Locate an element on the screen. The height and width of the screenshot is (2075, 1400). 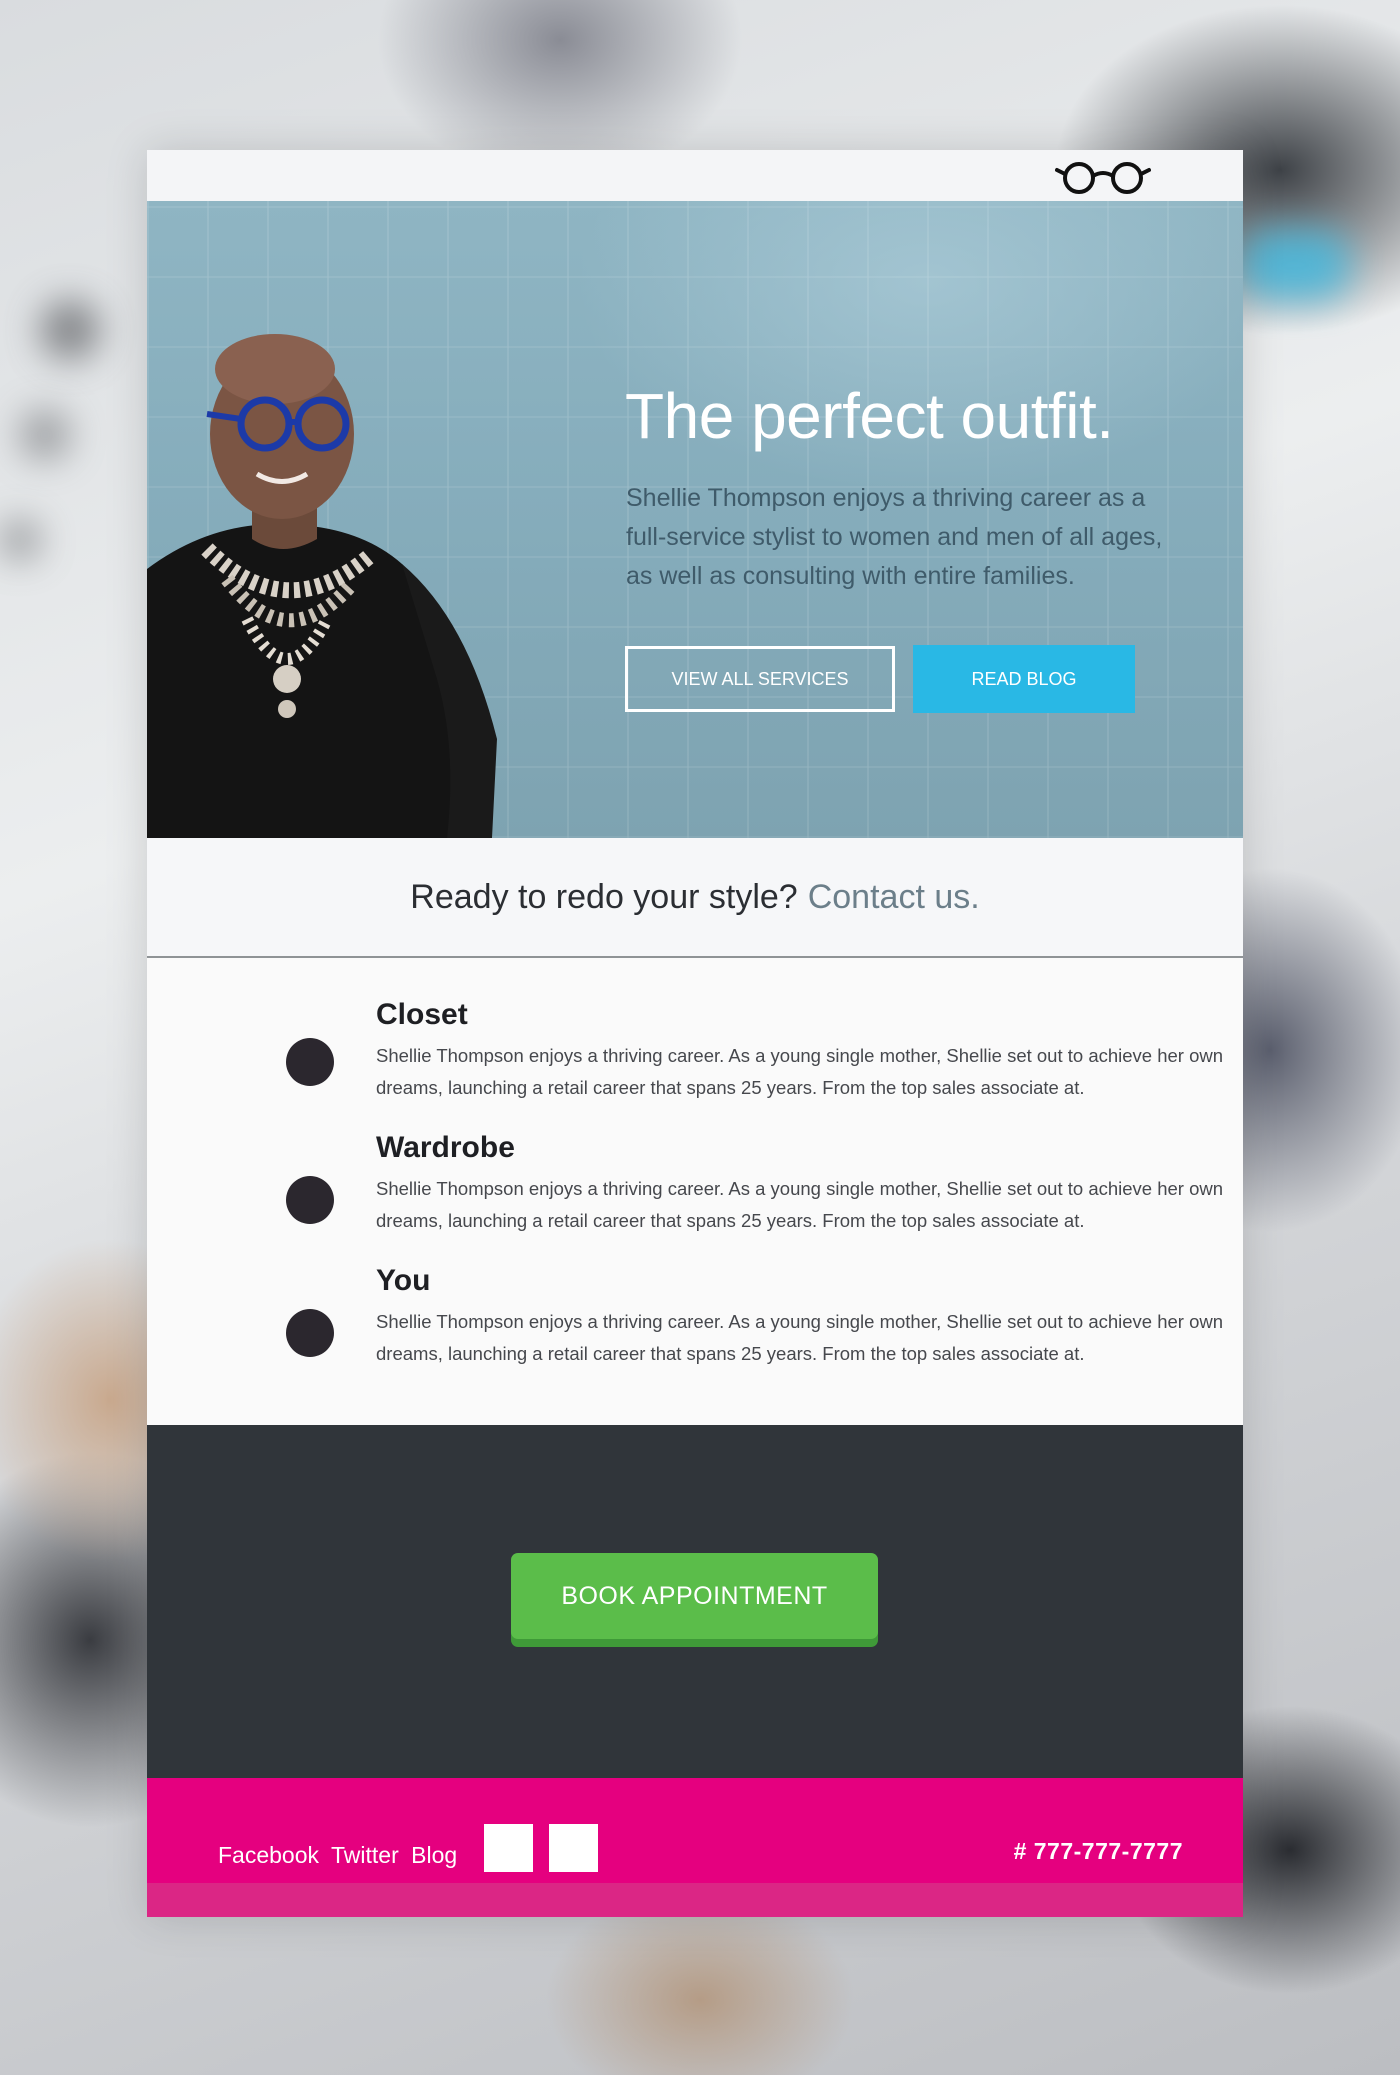
top-nav-bar is located at coordinates (695, 175).